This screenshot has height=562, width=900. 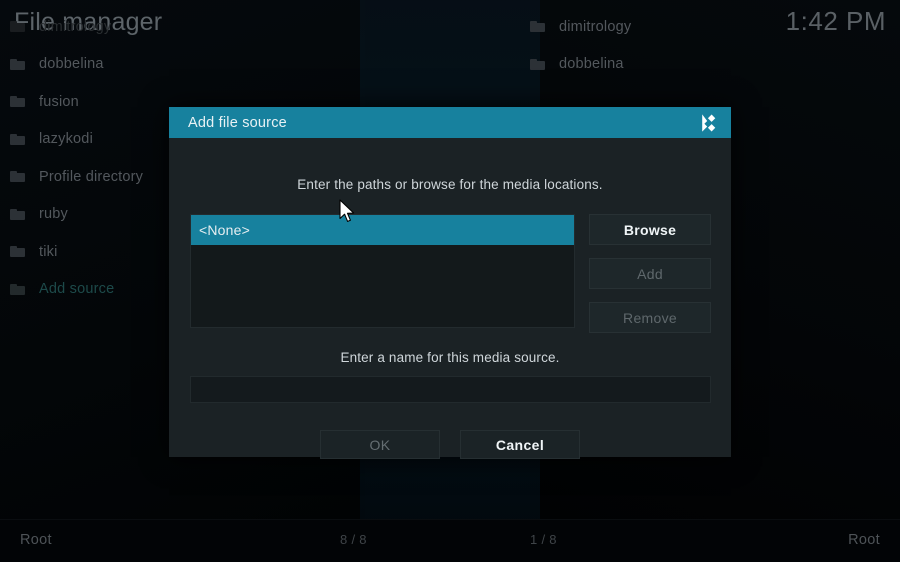 I want to click on status-root-right: Root, so click(x=864, y=540).